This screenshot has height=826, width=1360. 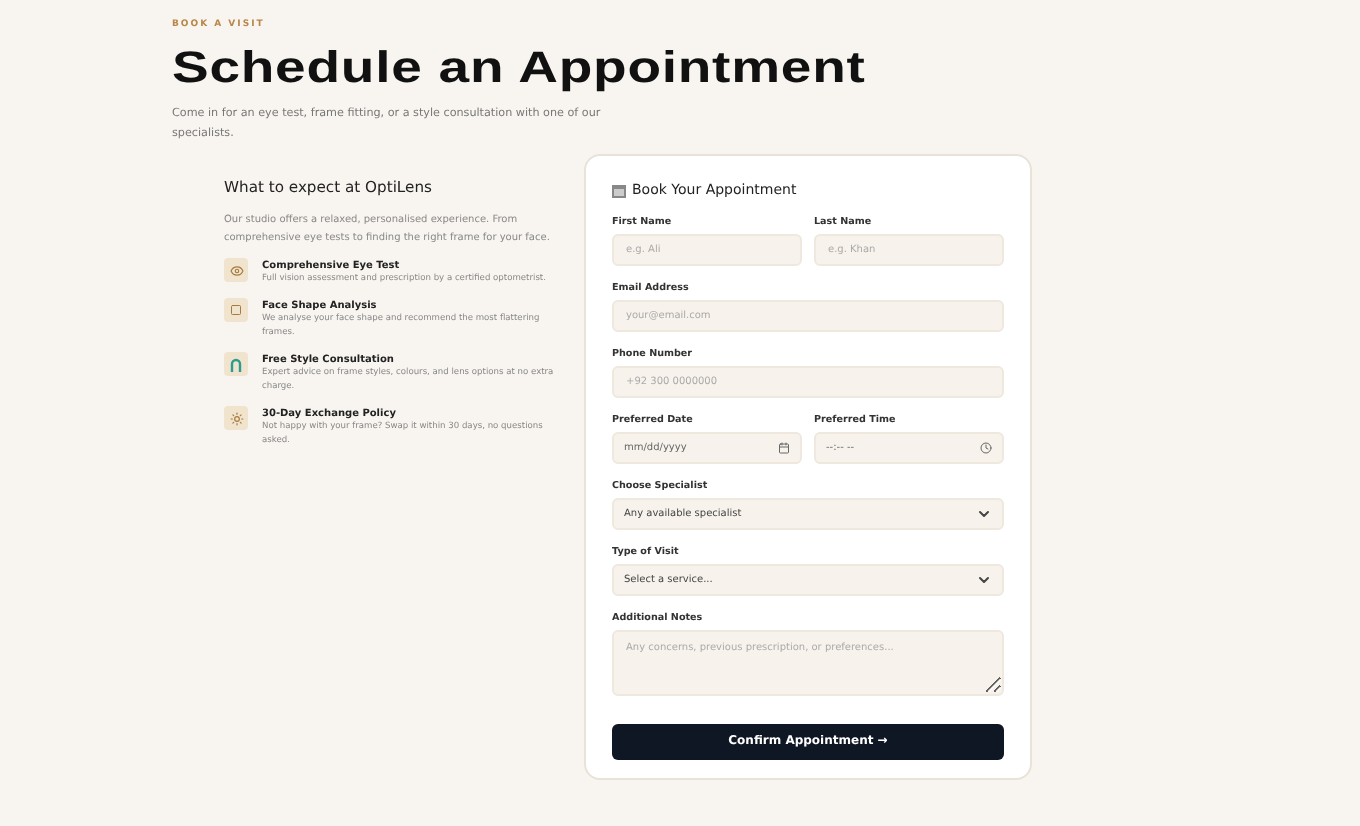 What do you see at coordinates (520, 68) in the screenshot?
I see `page-title: Schedule an Appointment` at bounding box center [520, 68].